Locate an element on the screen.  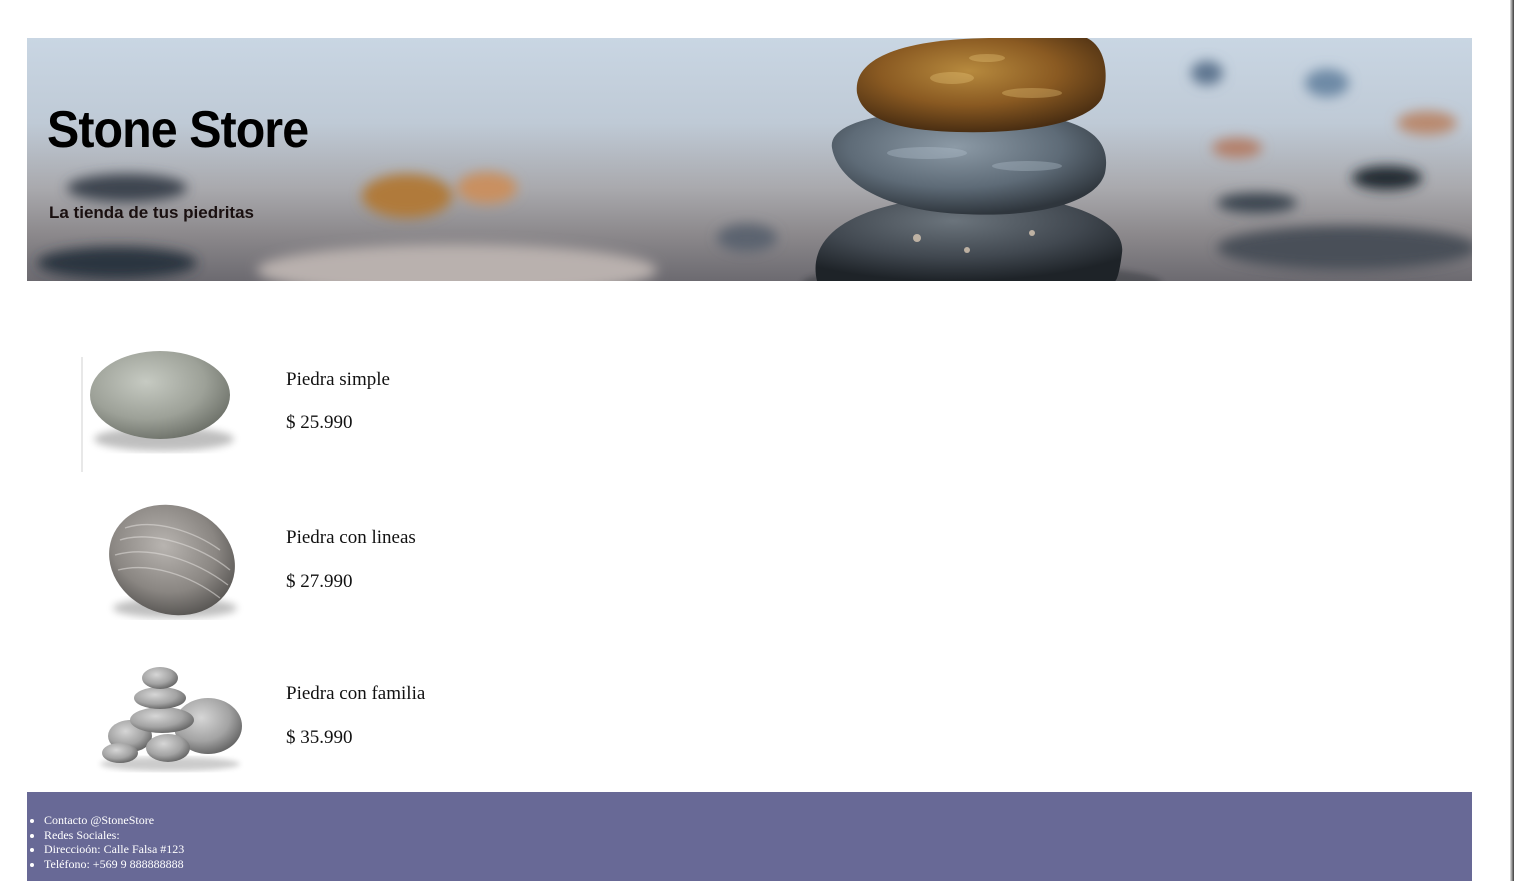
product-item-piedra-simple: Piedra simple $ 25.990 is located at coordinates (350, 412).